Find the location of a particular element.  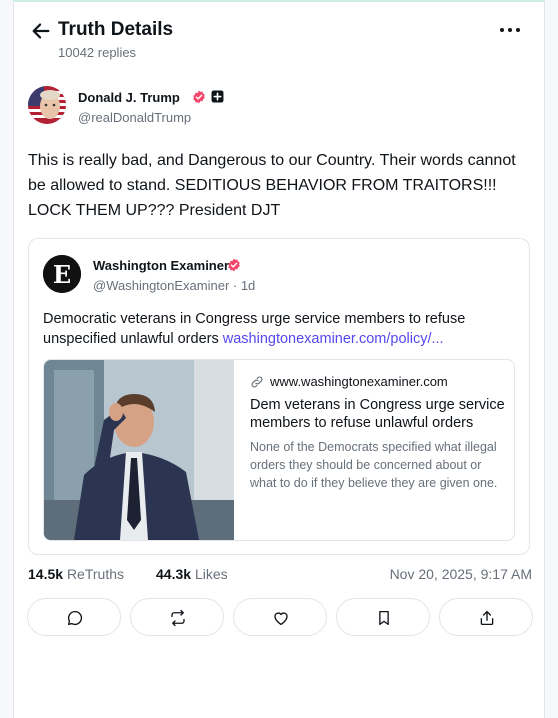

heart-icon is located at coordinates (281, 619).